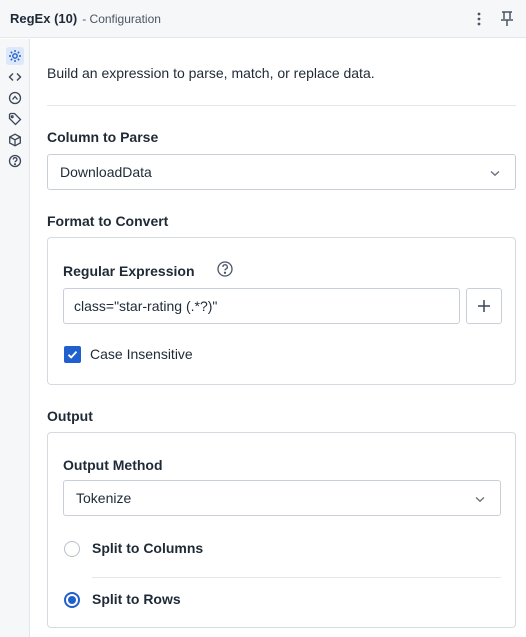 This screenshot has width=526, height=637. I want to click on split-to-columns-radio, so click(72, 549).